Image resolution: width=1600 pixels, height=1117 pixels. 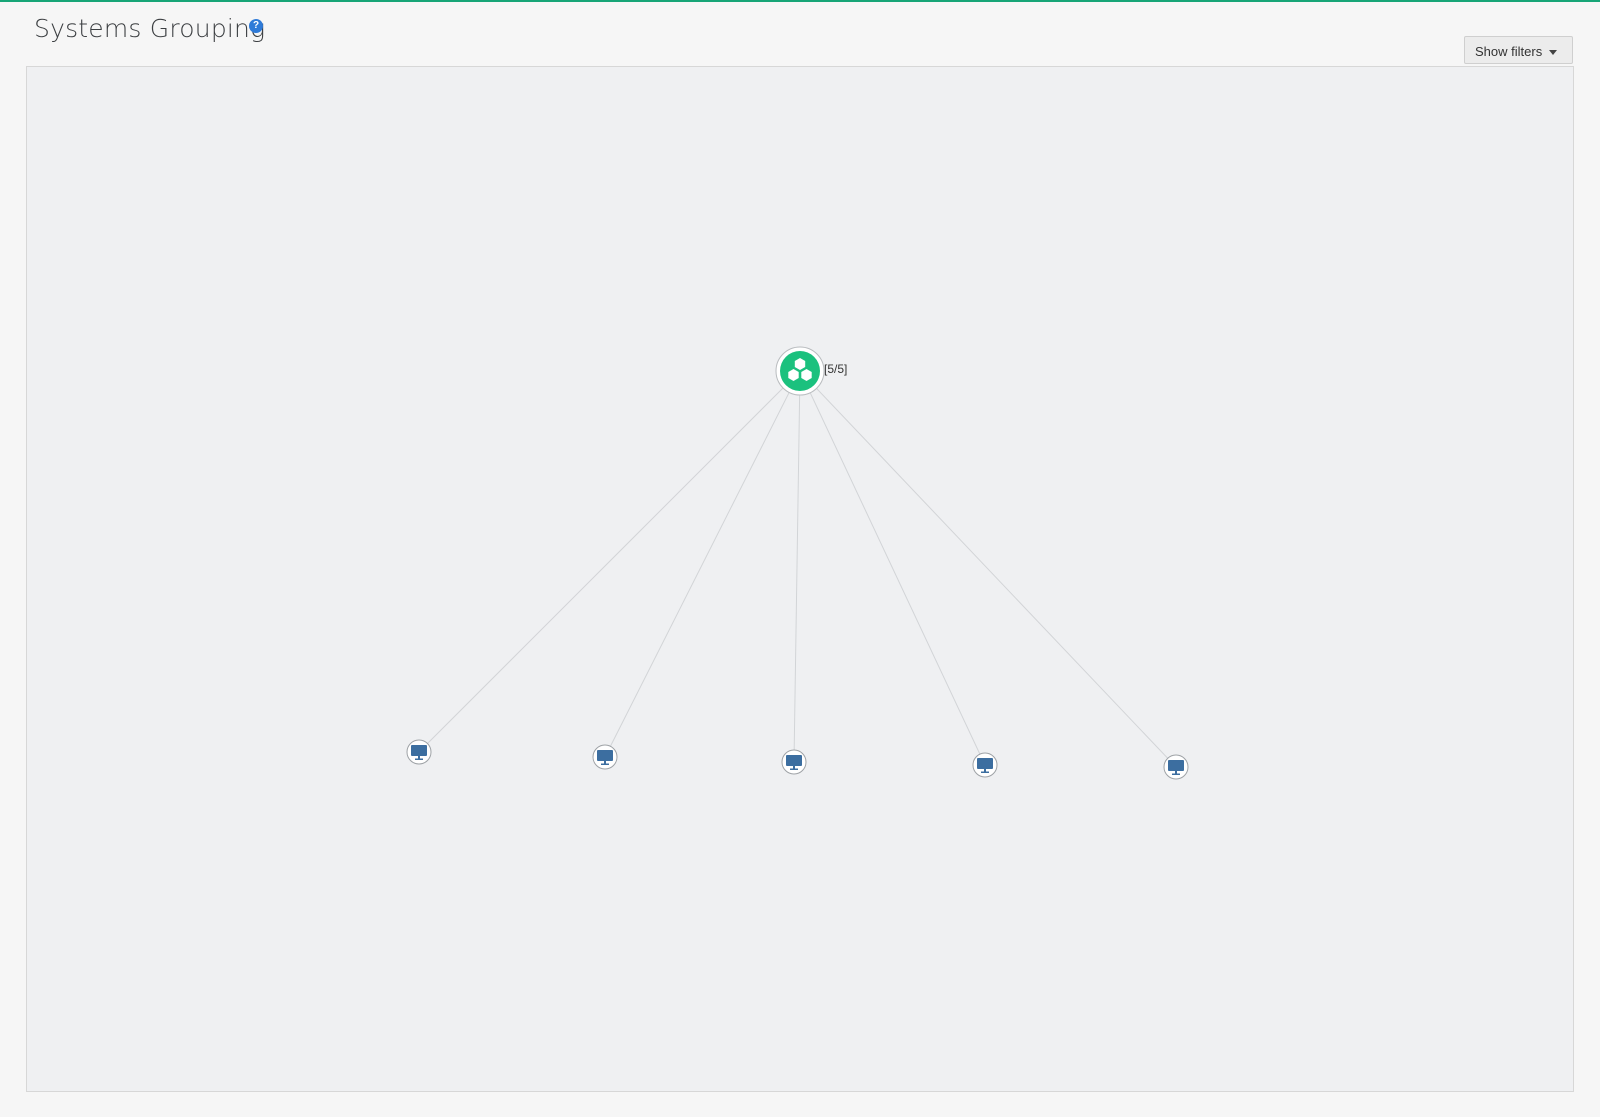 What do you see at coordinates (835, 369) in the screenshot?
I see `group-count-label: [5/5]` at bounding box center [835, 369].